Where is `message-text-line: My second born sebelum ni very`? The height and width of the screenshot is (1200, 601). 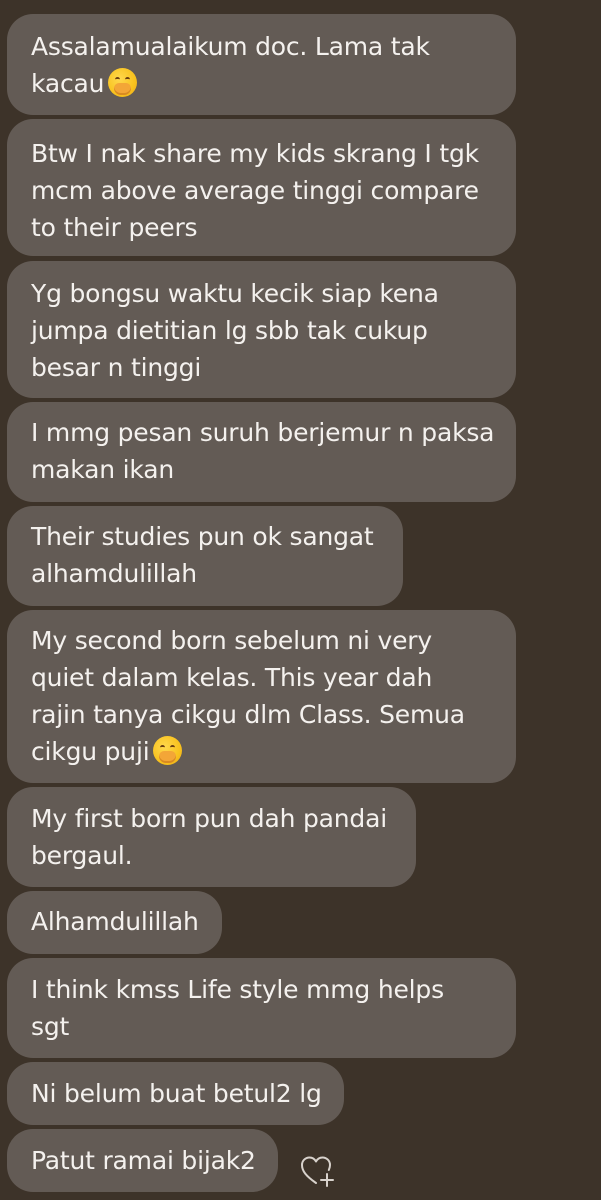
message-text-line: My second born sebelum ni very is located at coordinates (231, 640).